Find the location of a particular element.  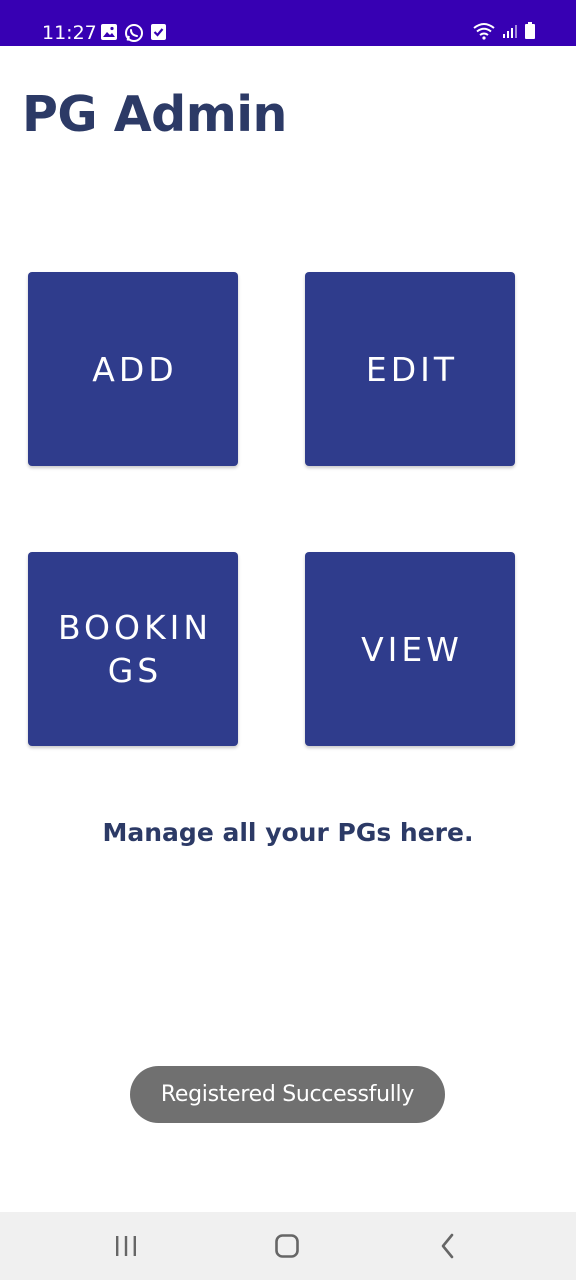

back-icon is located at coordinates (447, 1246).